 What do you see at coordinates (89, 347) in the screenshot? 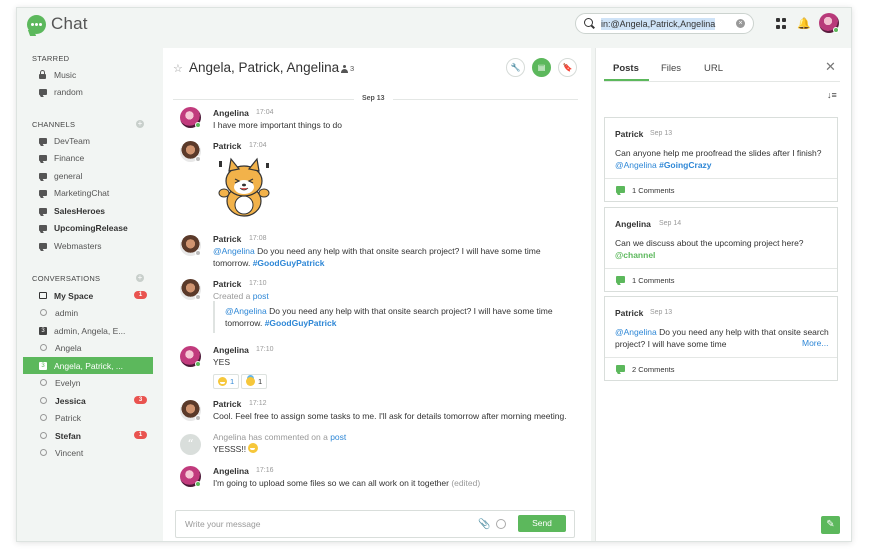
I see `sidebar-item-angela: Angela` at bounding box center [89, 347].